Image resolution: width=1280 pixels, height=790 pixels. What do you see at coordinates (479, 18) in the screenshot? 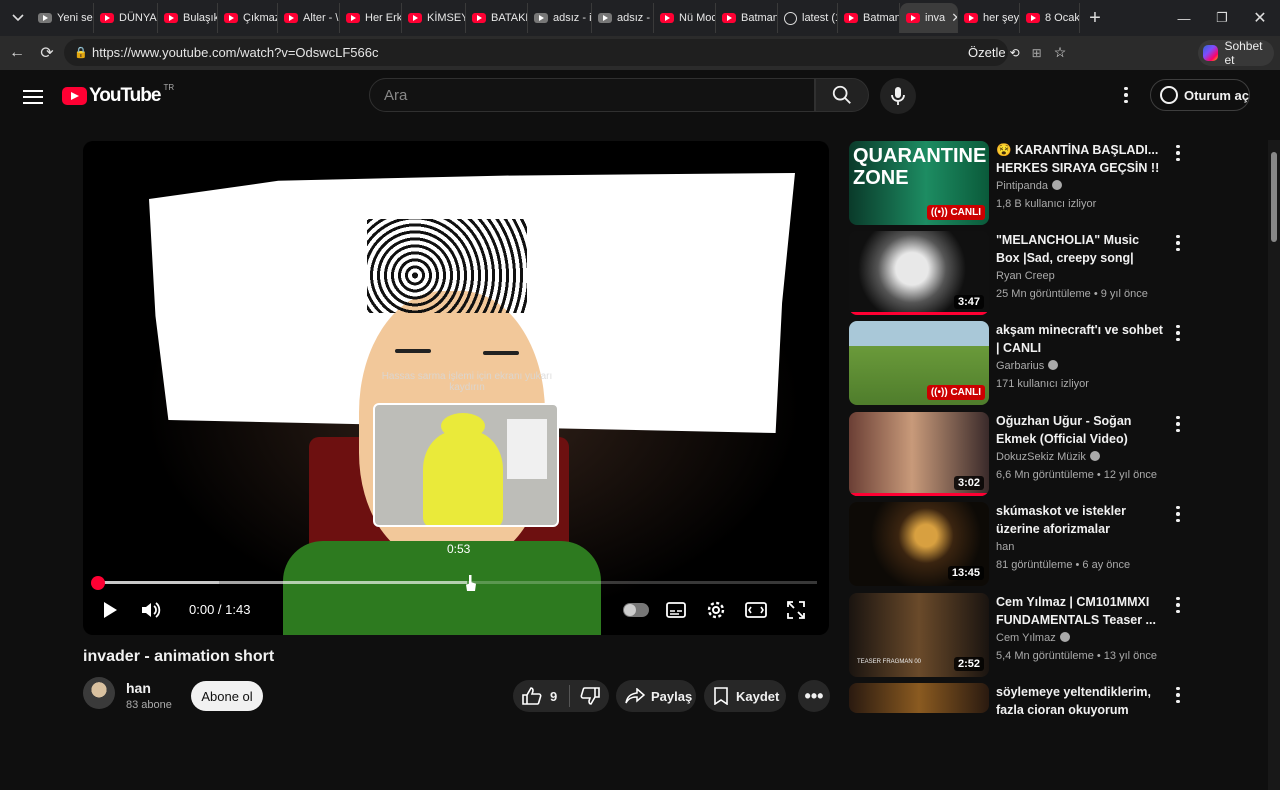
I see `youtube-favicon-icon` at bounding box center [479, 18].